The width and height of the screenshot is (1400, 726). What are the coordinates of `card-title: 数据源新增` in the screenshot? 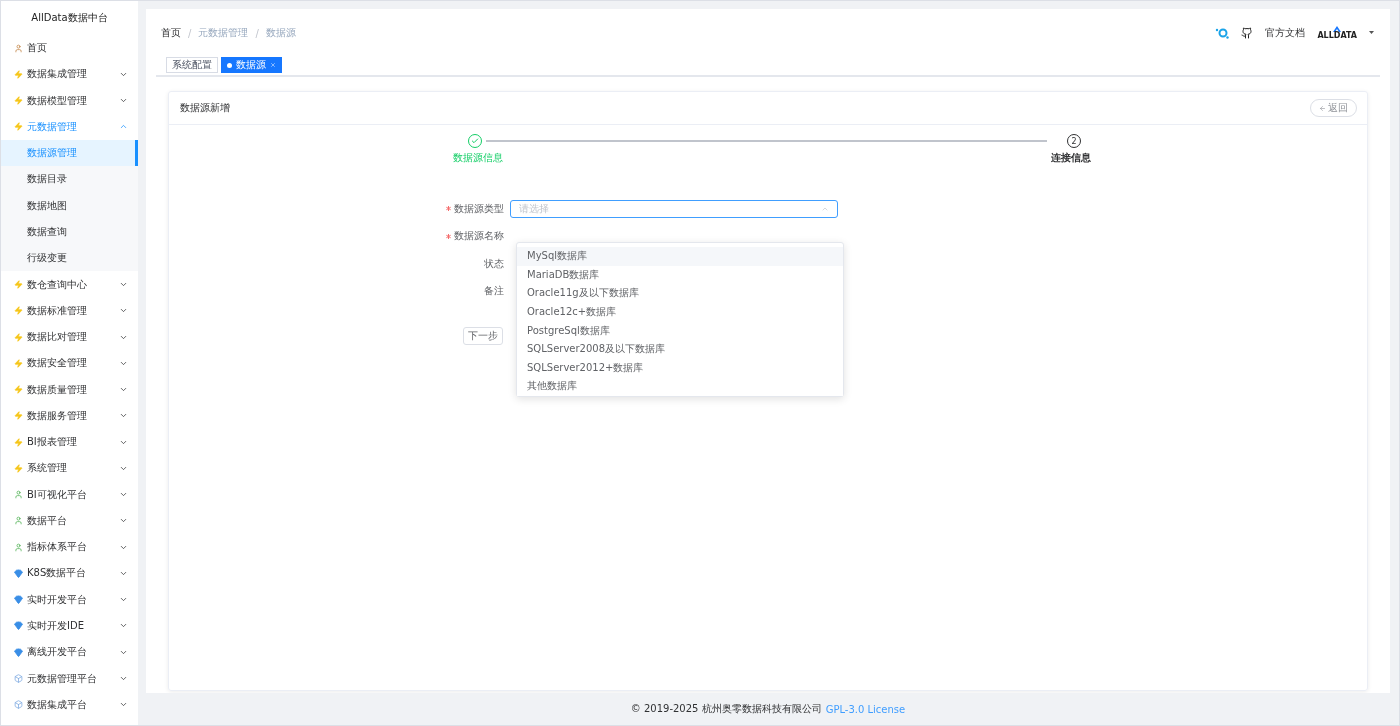 It's located at (205, 108).